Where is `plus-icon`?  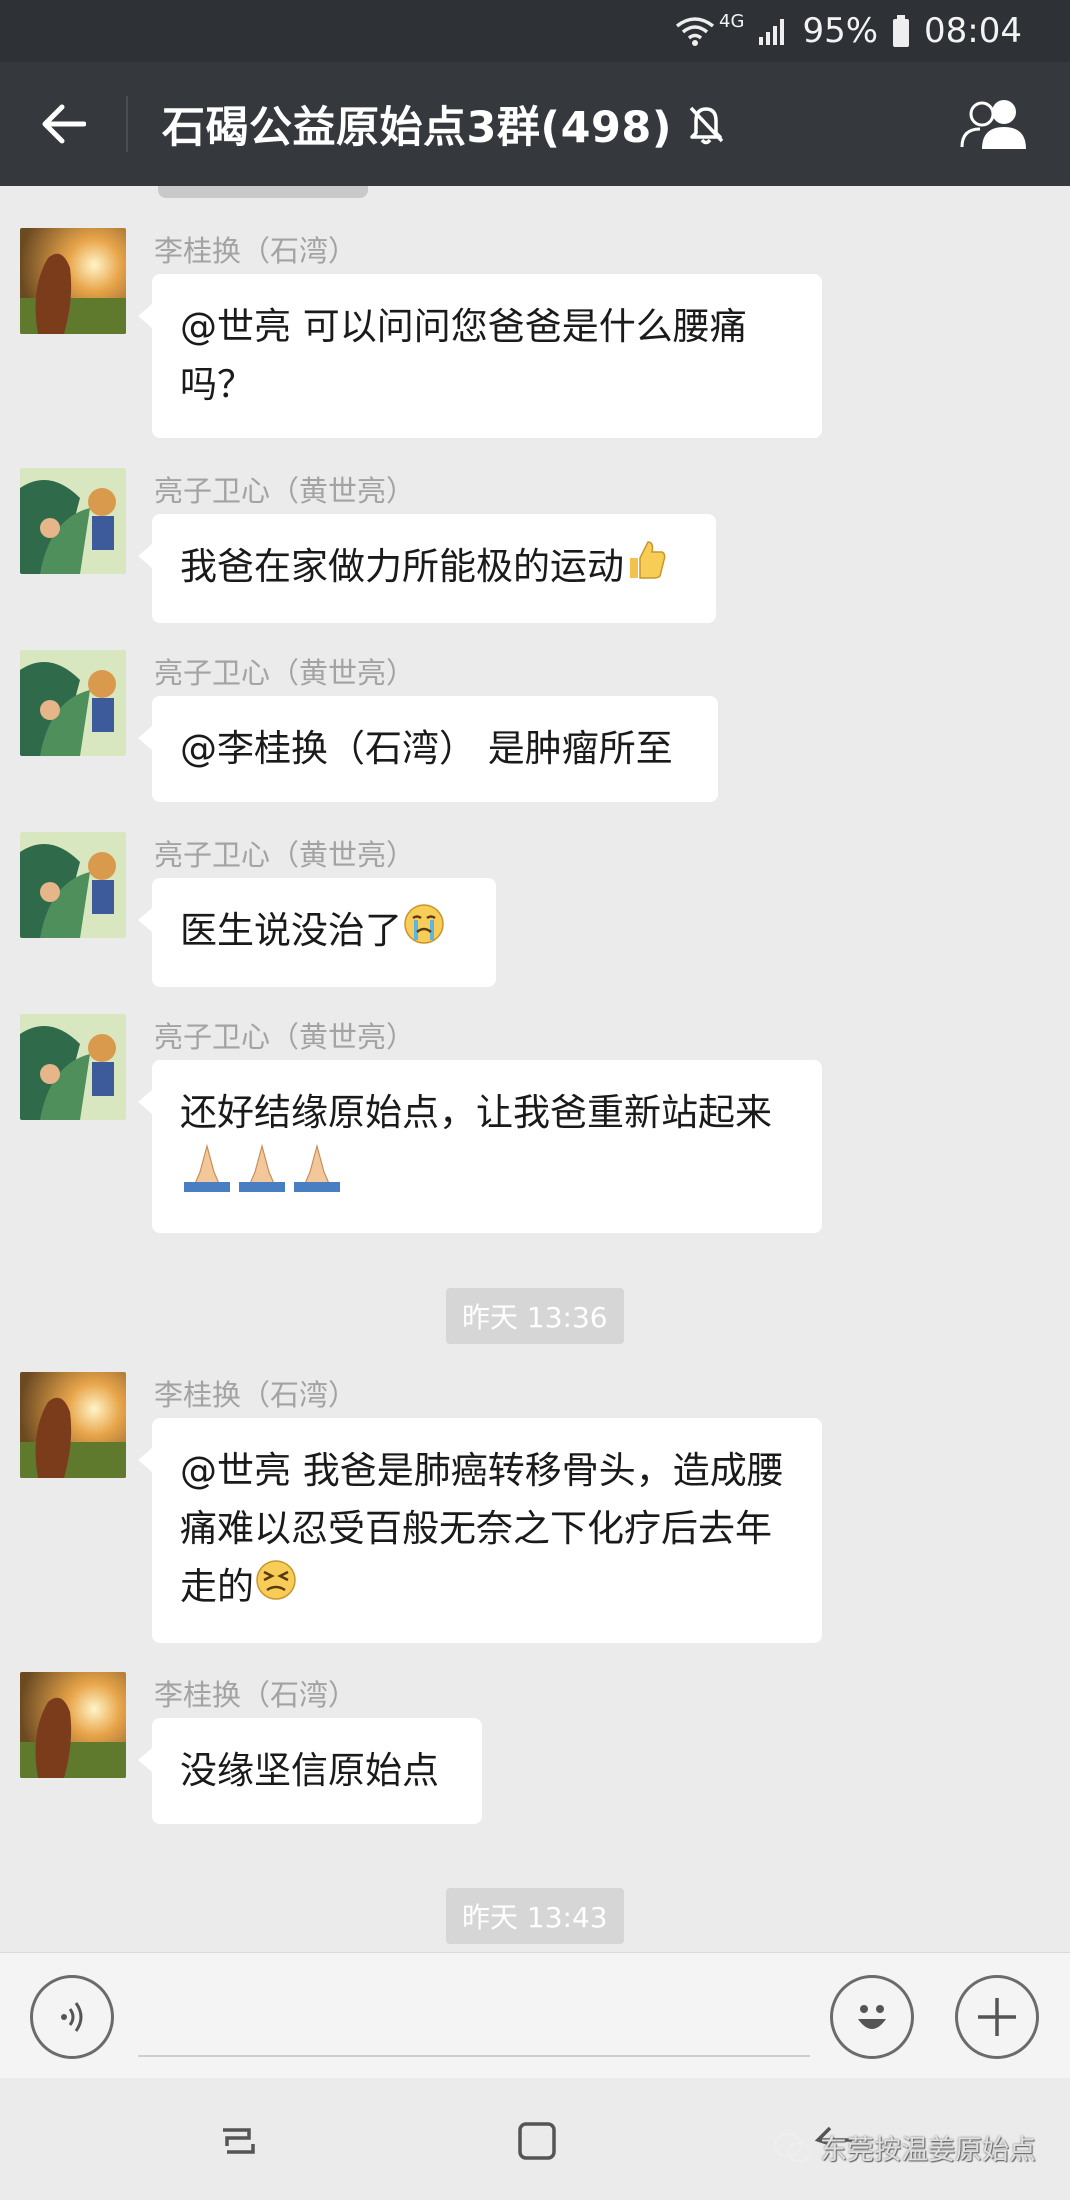
plus-icon is located at coordinates (997, 2017).